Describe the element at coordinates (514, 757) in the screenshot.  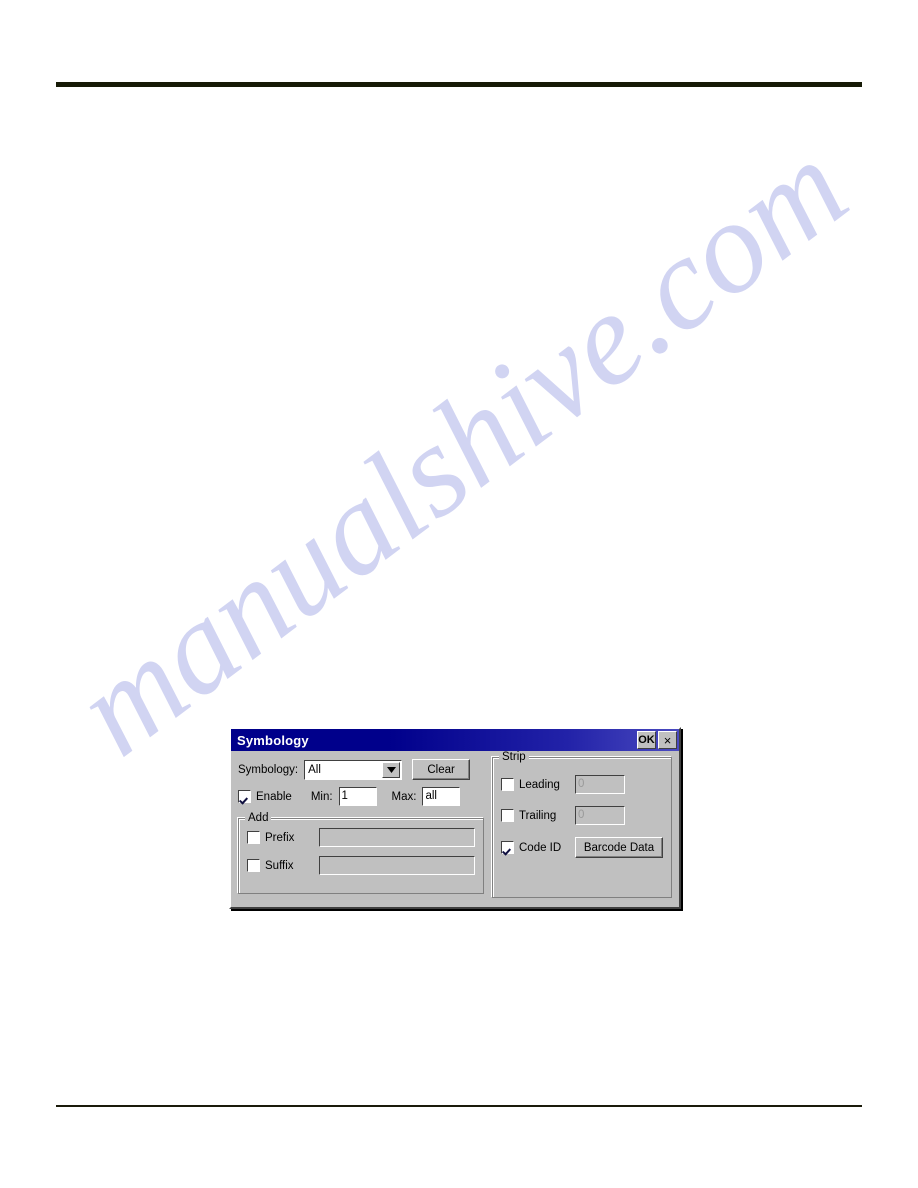
I see `strip-group-title: Strip` at that location.